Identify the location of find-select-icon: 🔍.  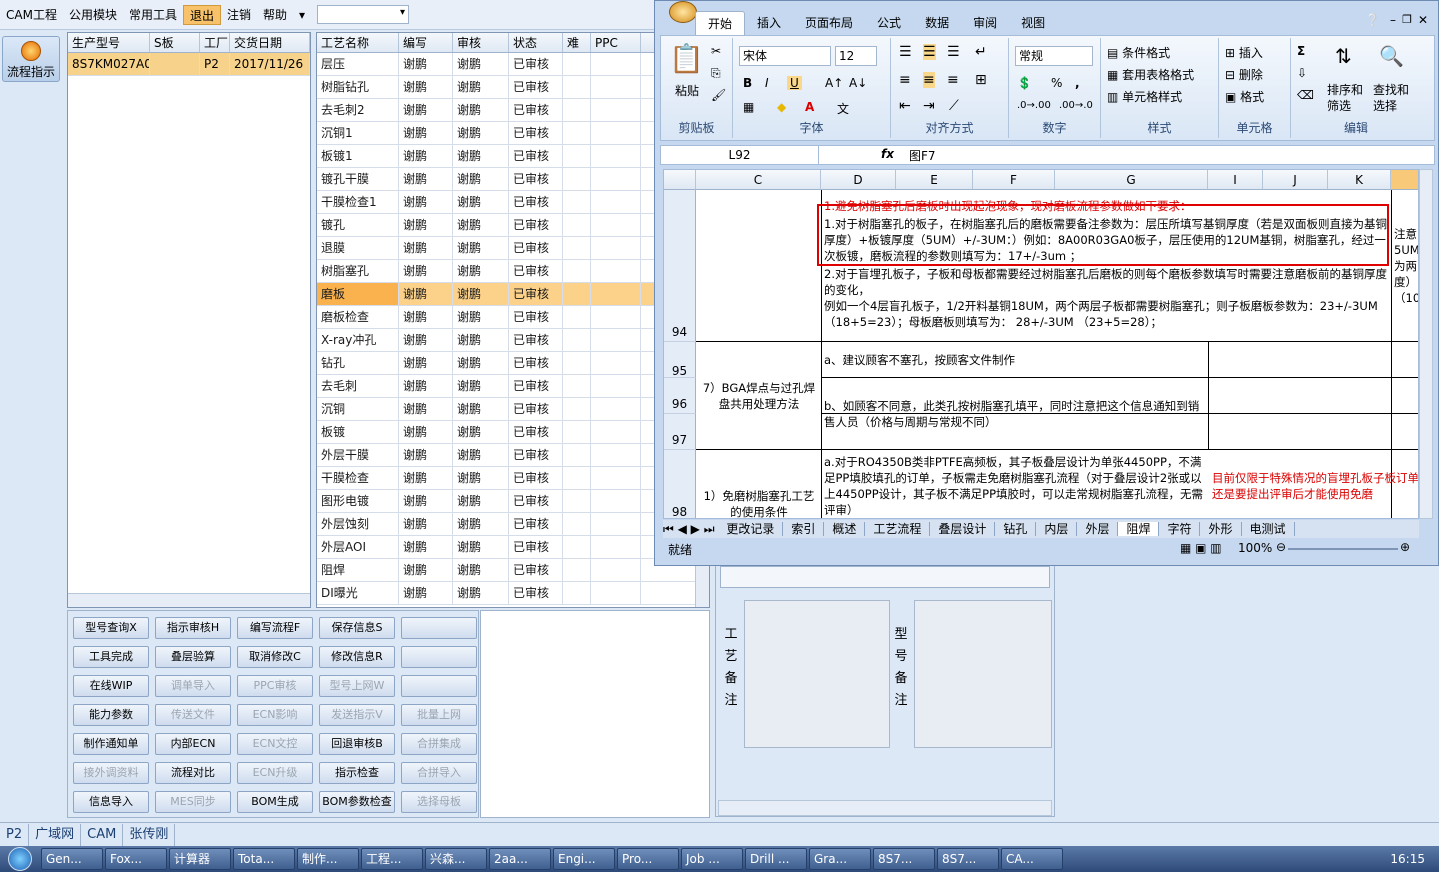
(1391, 56).